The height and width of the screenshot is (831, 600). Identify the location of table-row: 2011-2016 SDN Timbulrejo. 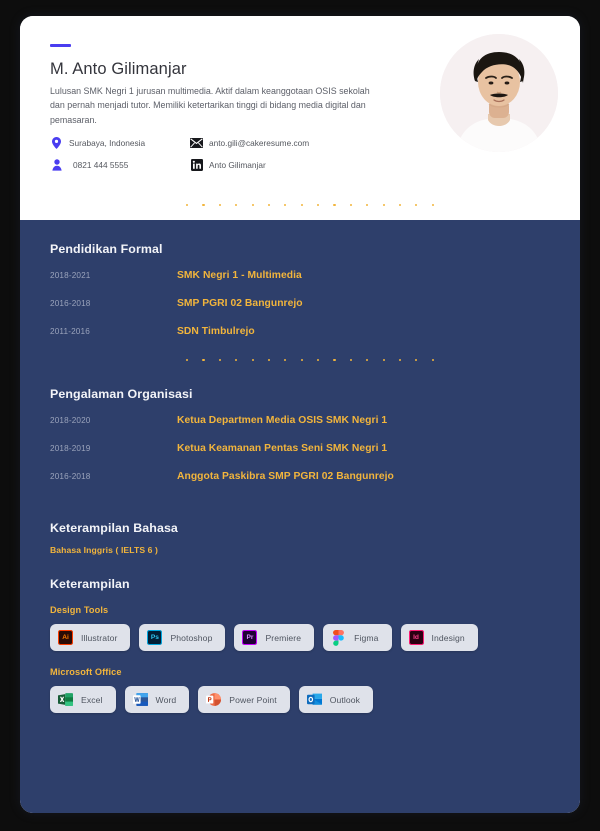
(315, 331).